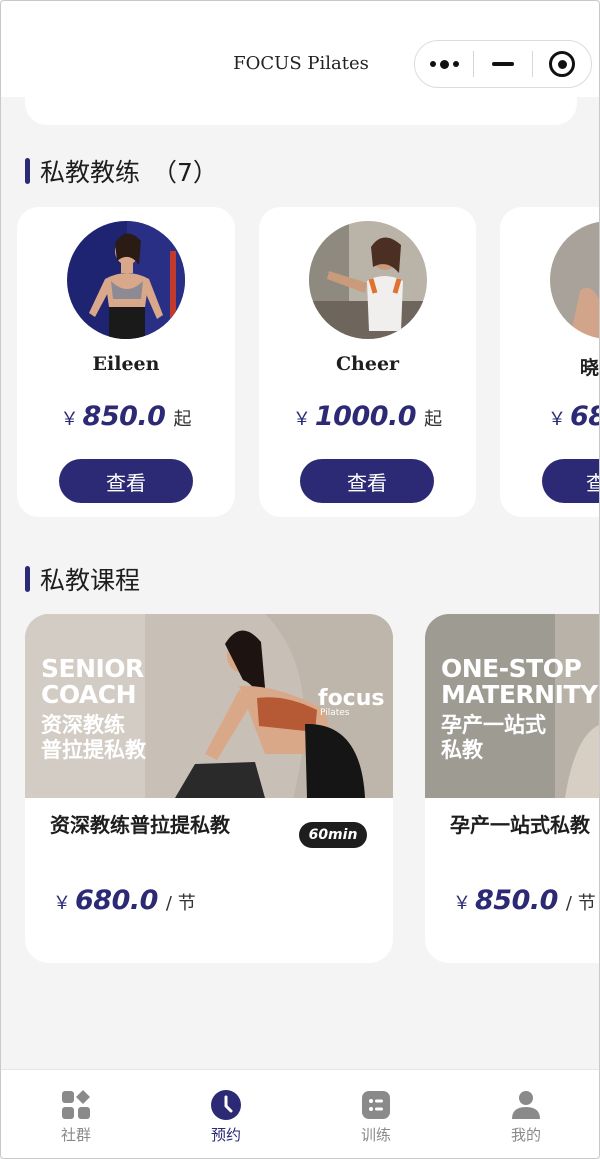  What do you see at coordinates (185, 172) in the screenshot?
I see `coaches-count: （7）` at bounding box center [185, 172].